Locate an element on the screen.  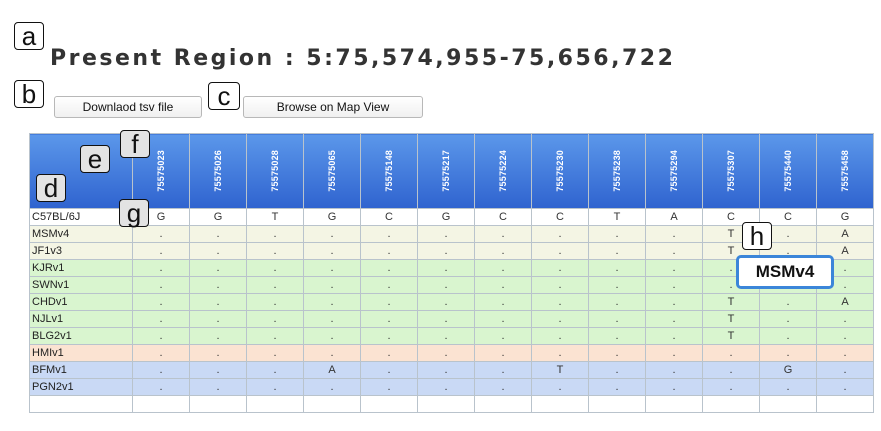
browse-map-view-button: Browse on Map View is located at coordinates (333, 107).